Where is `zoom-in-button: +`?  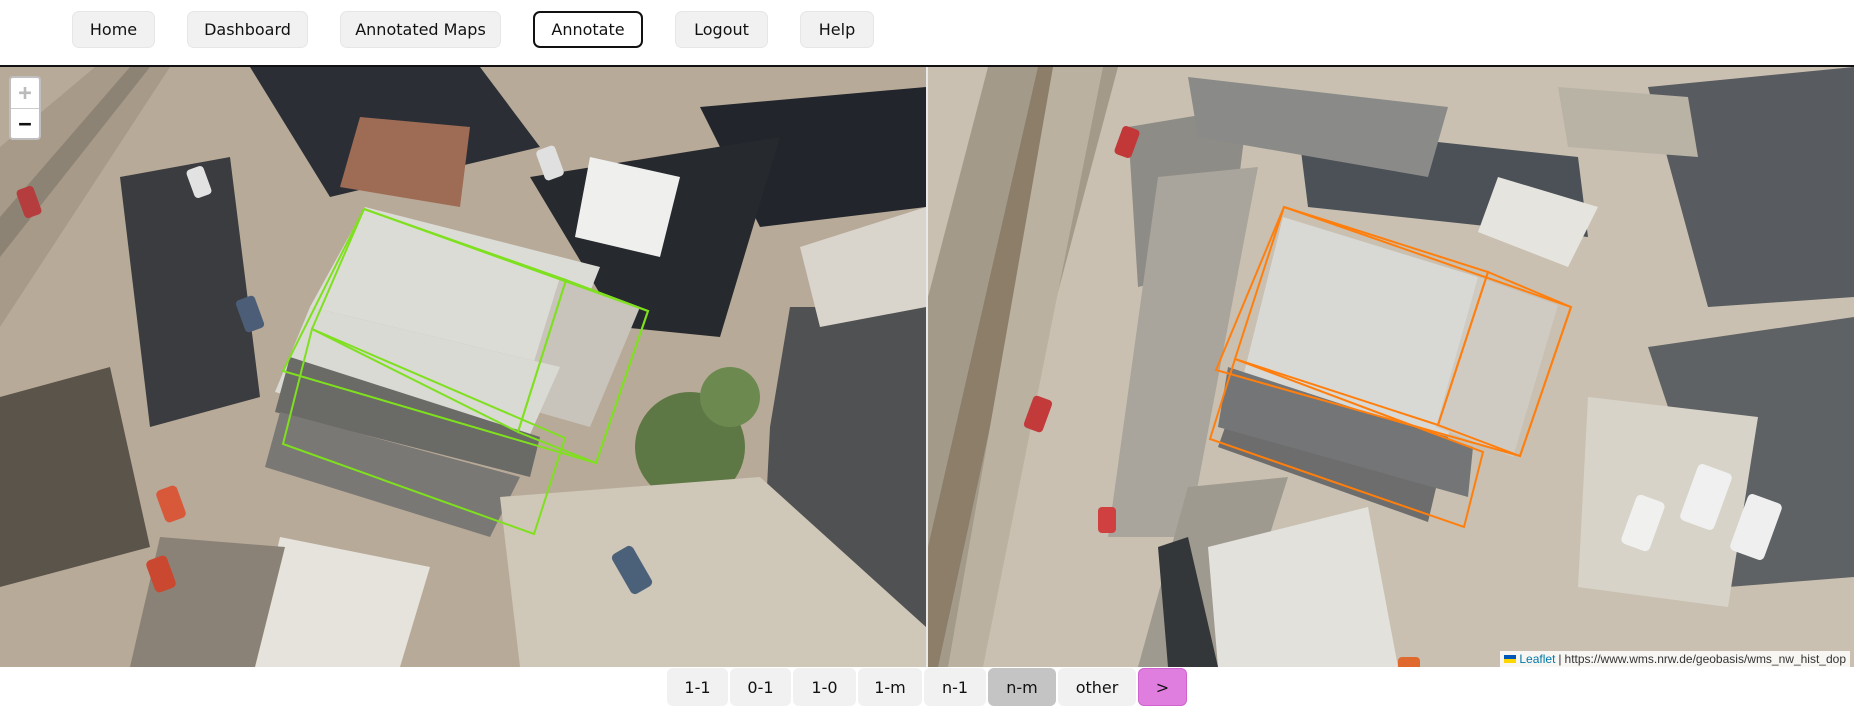
zoom-in-button: + is located at coordinates (25, 93).